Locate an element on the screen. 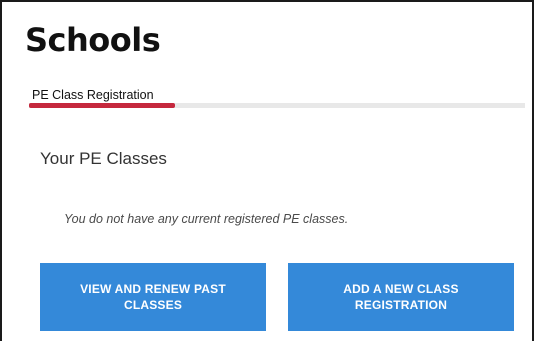 The width and height of the screenshot is (535, 341). add-new-class-registration-button: ADD A NEW CLASS REGISTRATION is located at coordinates (401, 297).